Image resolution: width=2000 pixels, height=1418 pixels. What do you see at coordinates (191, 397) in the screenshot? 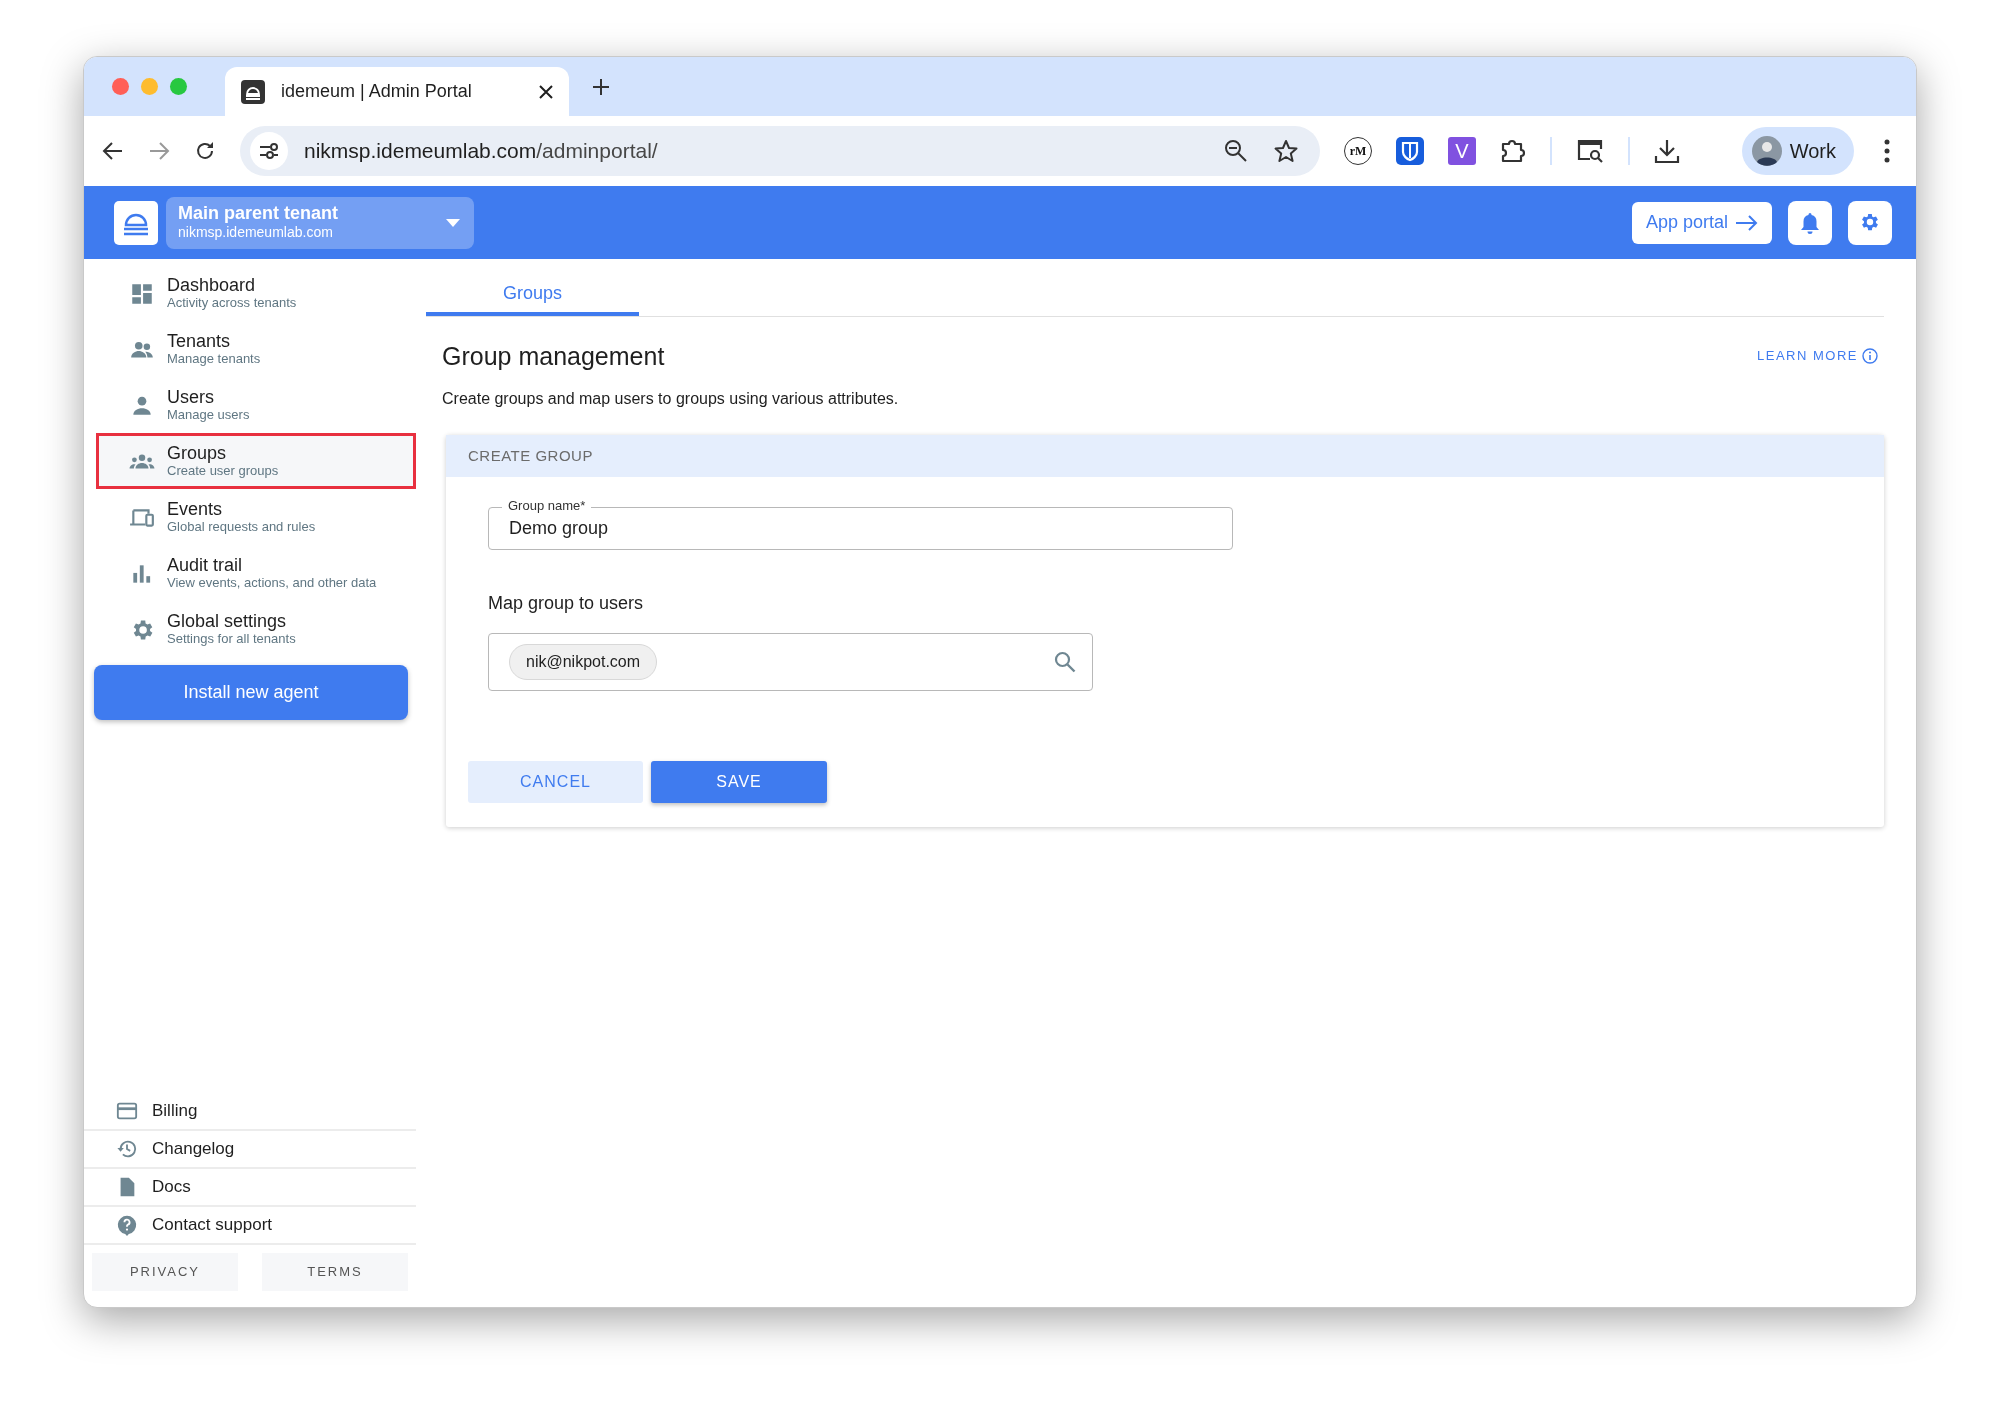
I see `item-title: Users` at bounding box center [191, 397].